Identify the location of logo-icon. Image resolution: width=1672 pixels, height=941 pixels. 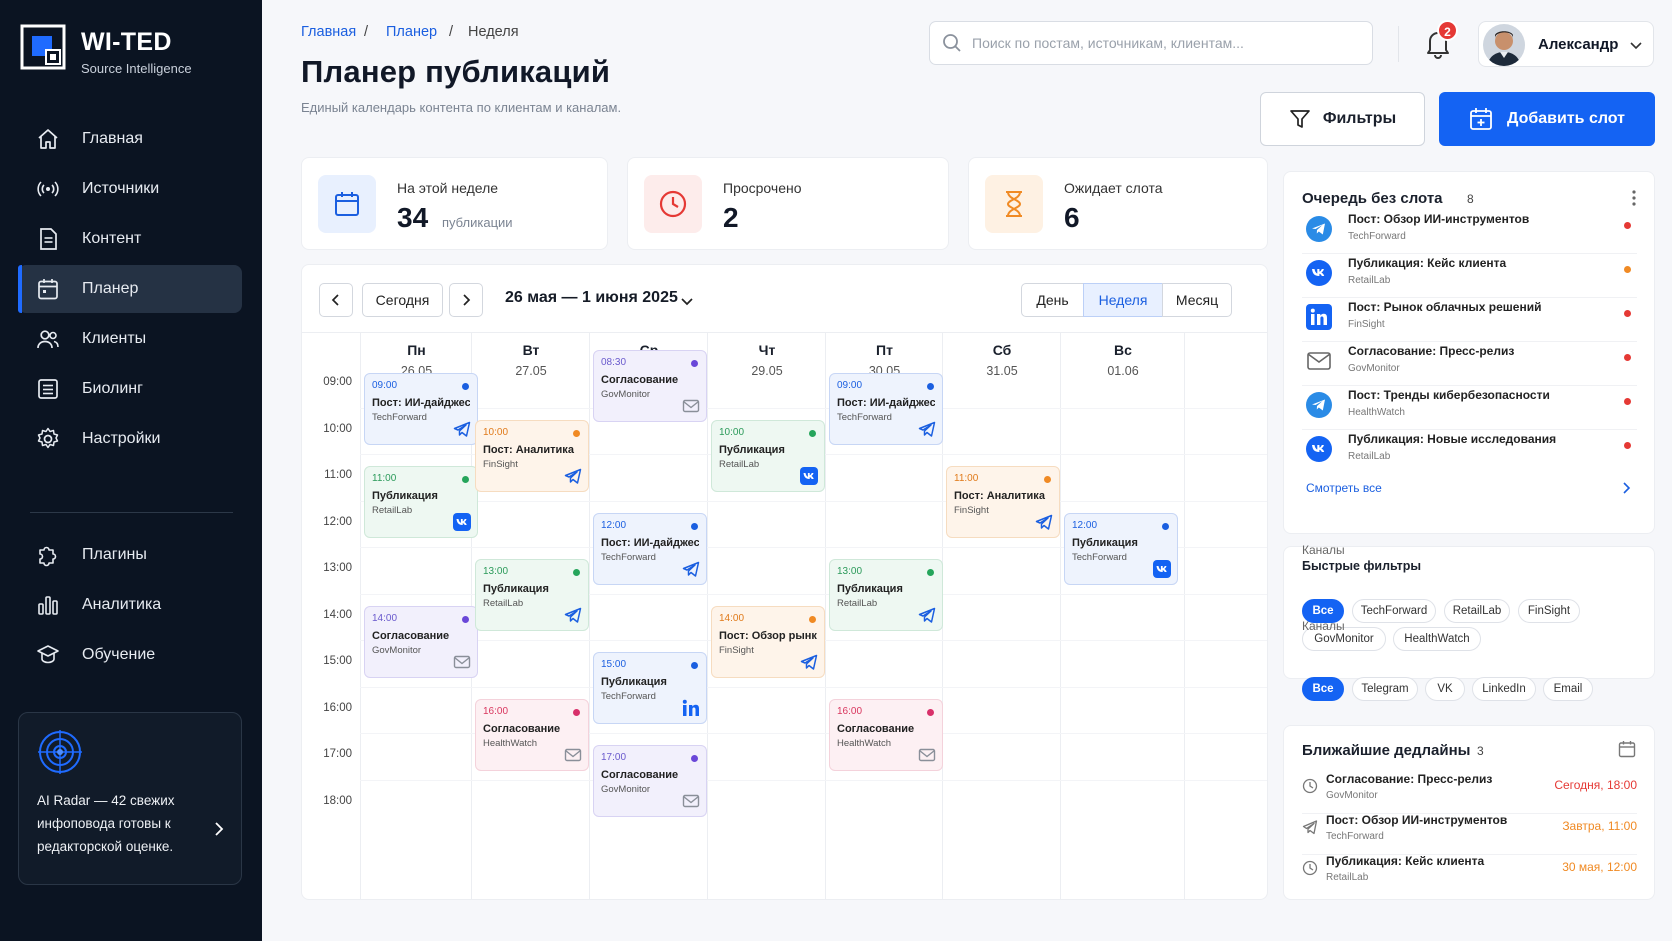
(43, 47).